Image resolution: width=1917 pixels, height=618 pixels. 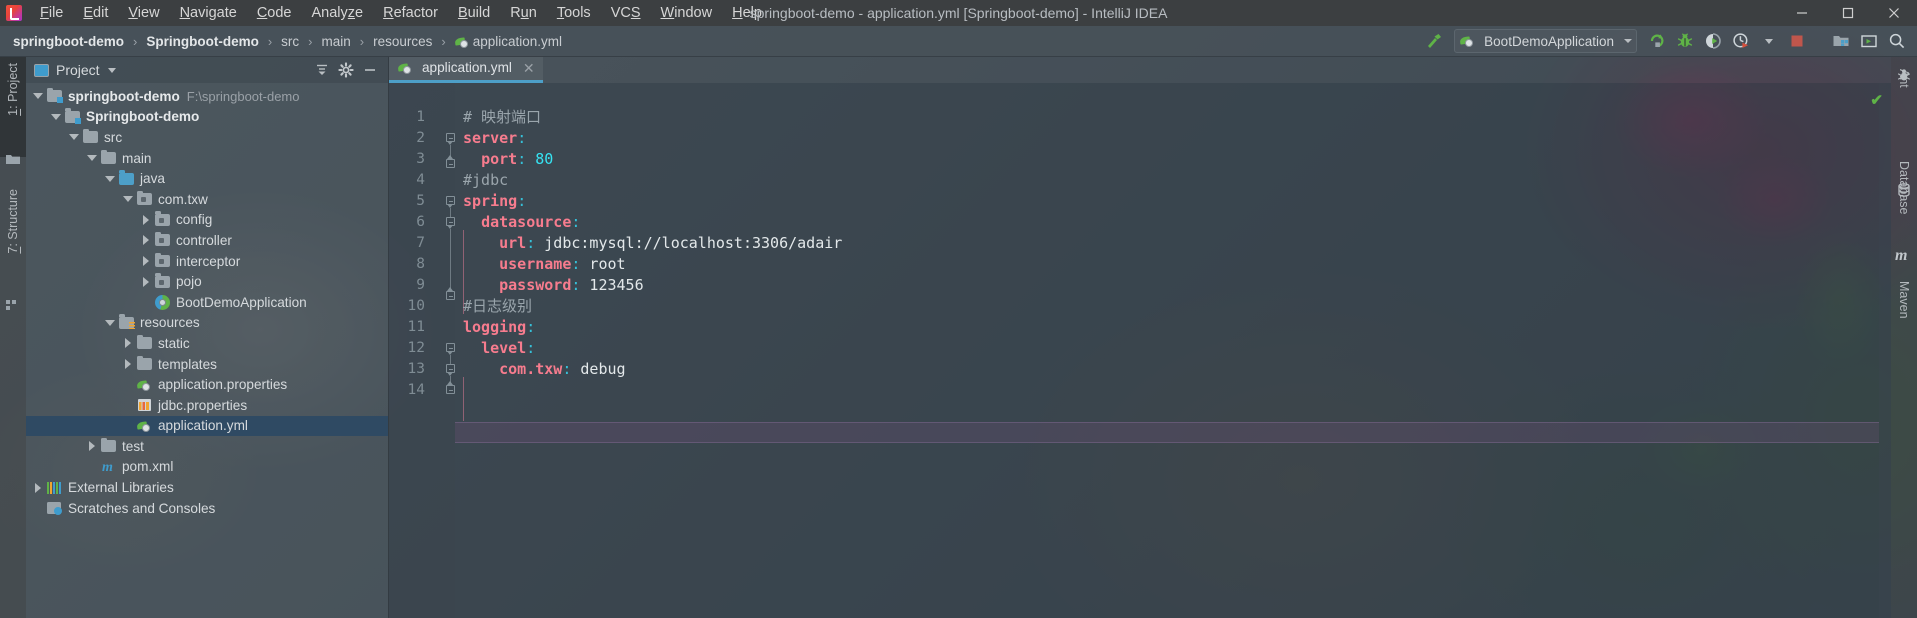 What do you see at coordinates (207, 323) in the screenshot?
I see `tree-item-resources: resources` at bounding box center [207, 323].